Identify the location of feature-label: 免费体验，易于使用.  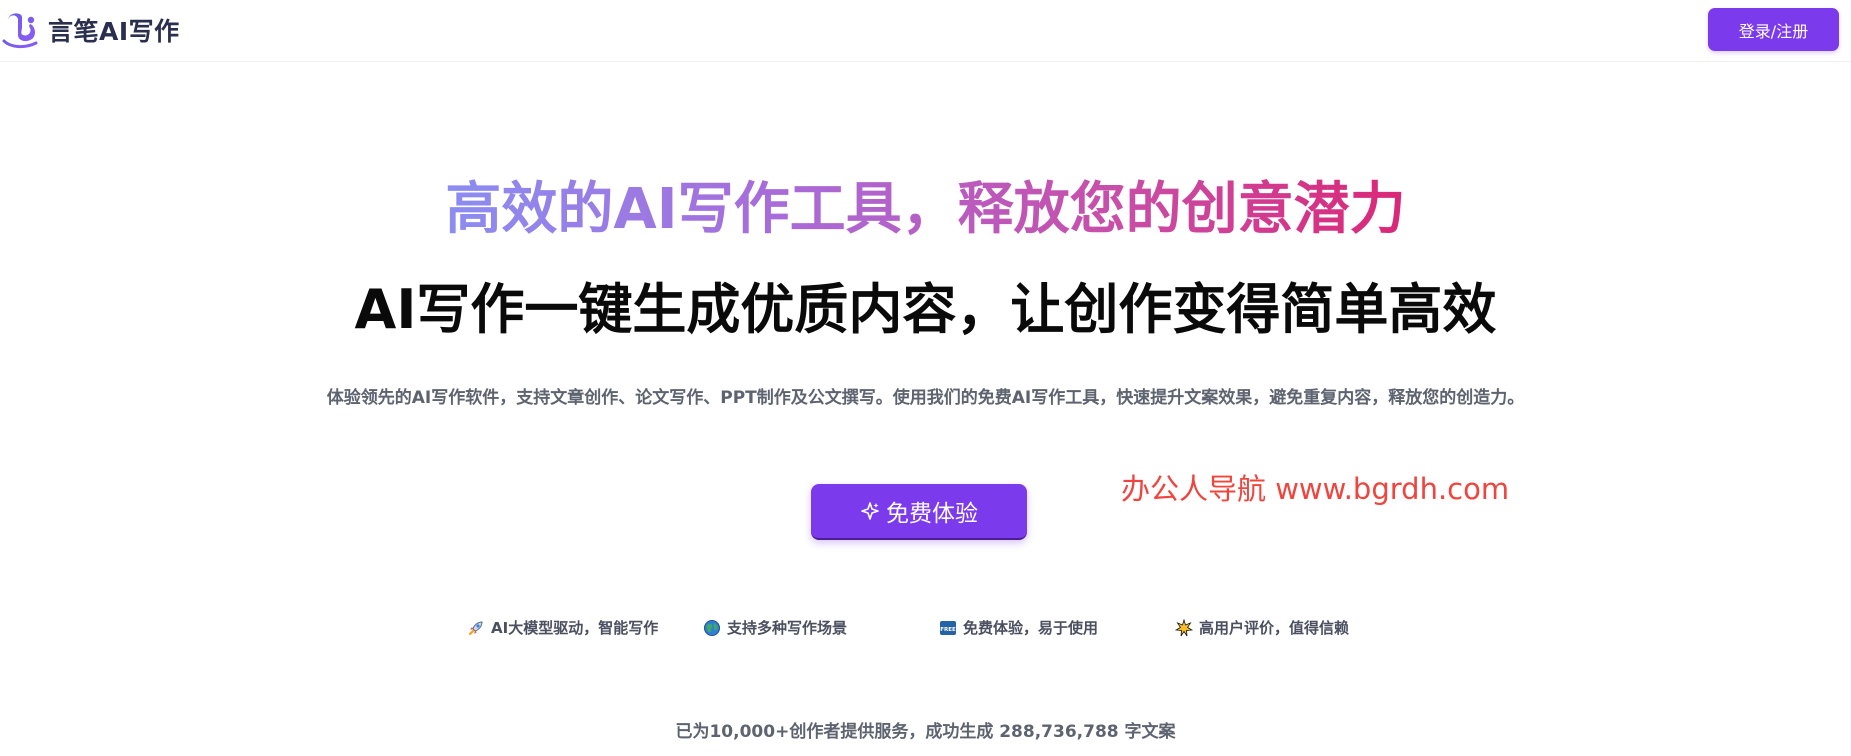
(1031, 628).